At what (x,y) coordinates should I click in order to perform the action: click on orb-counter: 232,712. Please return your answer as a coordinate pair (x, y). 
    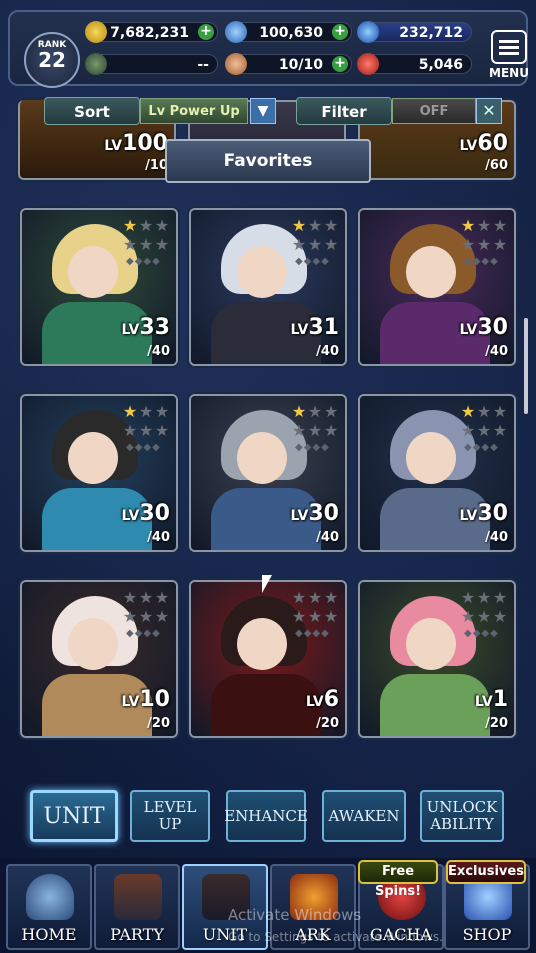
    Looking at the image, I should click on (414, 32).